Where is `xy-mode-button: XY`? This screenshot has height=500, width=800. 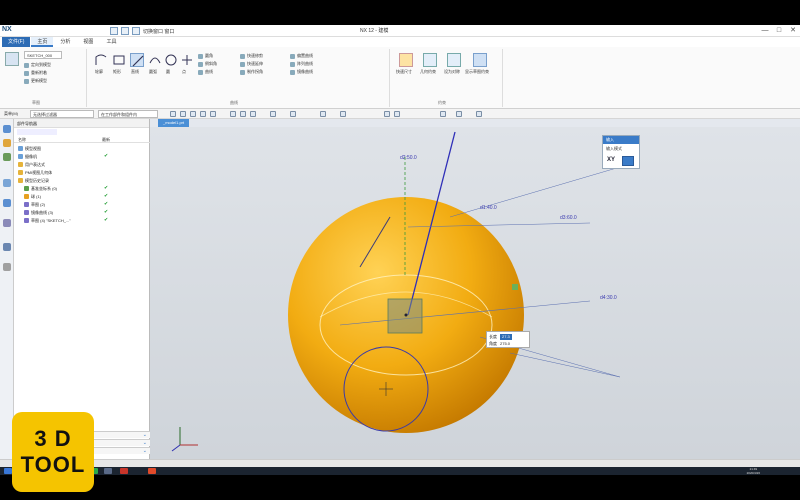 xy-mode-button: XY is located at coordinates (611, 160).